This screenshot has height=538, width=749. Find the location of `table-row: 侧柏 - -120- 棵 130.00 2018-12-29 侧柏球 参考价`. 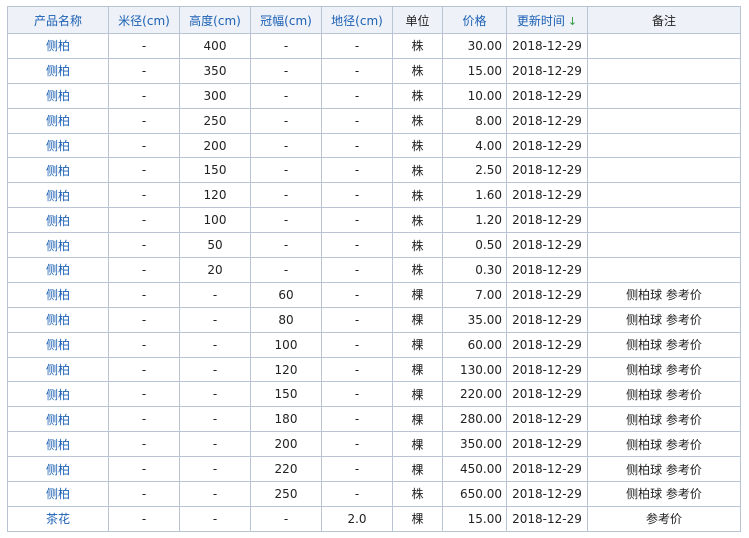

table-row: 侧柏 - -120- 棵 130.00 2018-12-29 侧柏球 参考价 is located at coordinates (374, 369).